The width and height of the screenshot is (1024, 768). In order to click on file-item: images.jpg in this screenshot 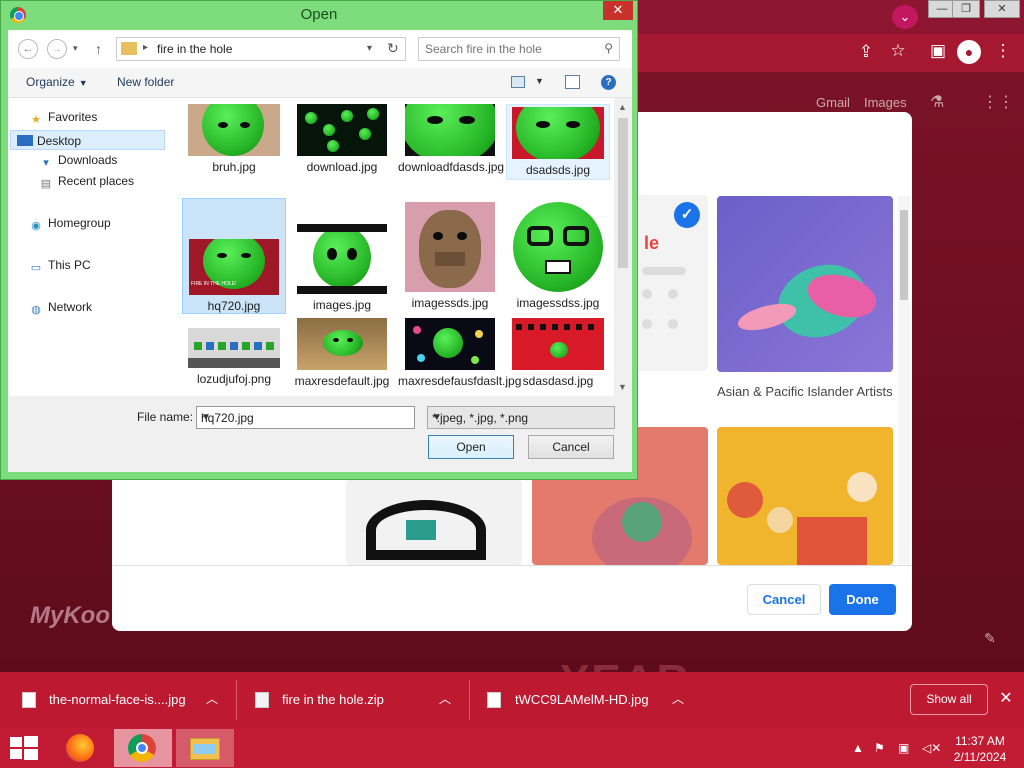, I will do `click(342, 256)`.